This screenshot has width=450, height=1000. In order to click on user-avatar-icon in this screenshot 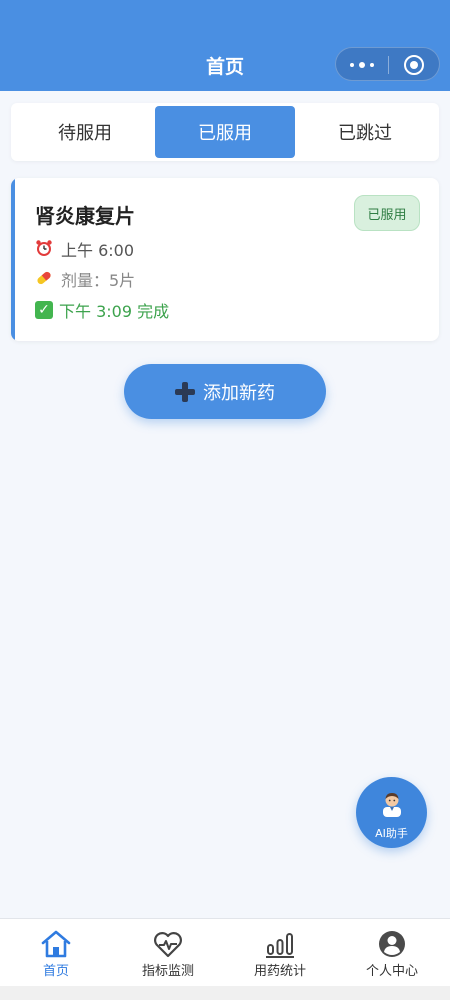, I will do `click(392, 944)`.